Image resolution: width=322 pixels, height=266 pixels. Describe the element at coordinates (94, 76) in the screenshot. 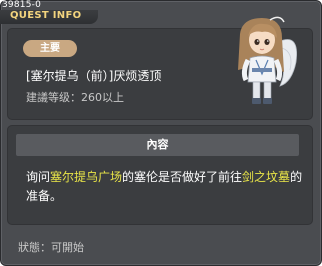

I see `quest-name: [塞尔提乌（前）]厌烦透顶` at that location.